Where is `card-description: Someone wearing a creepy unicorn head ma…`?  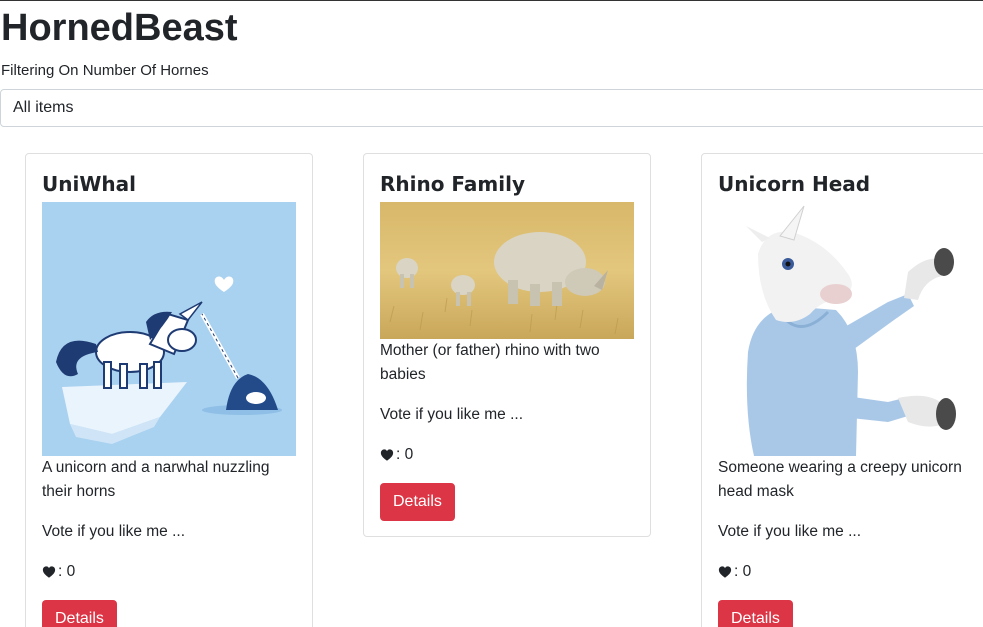 card-description: Someone wearing a creepy unicorn head ma… is located at coordinates (840, 479).